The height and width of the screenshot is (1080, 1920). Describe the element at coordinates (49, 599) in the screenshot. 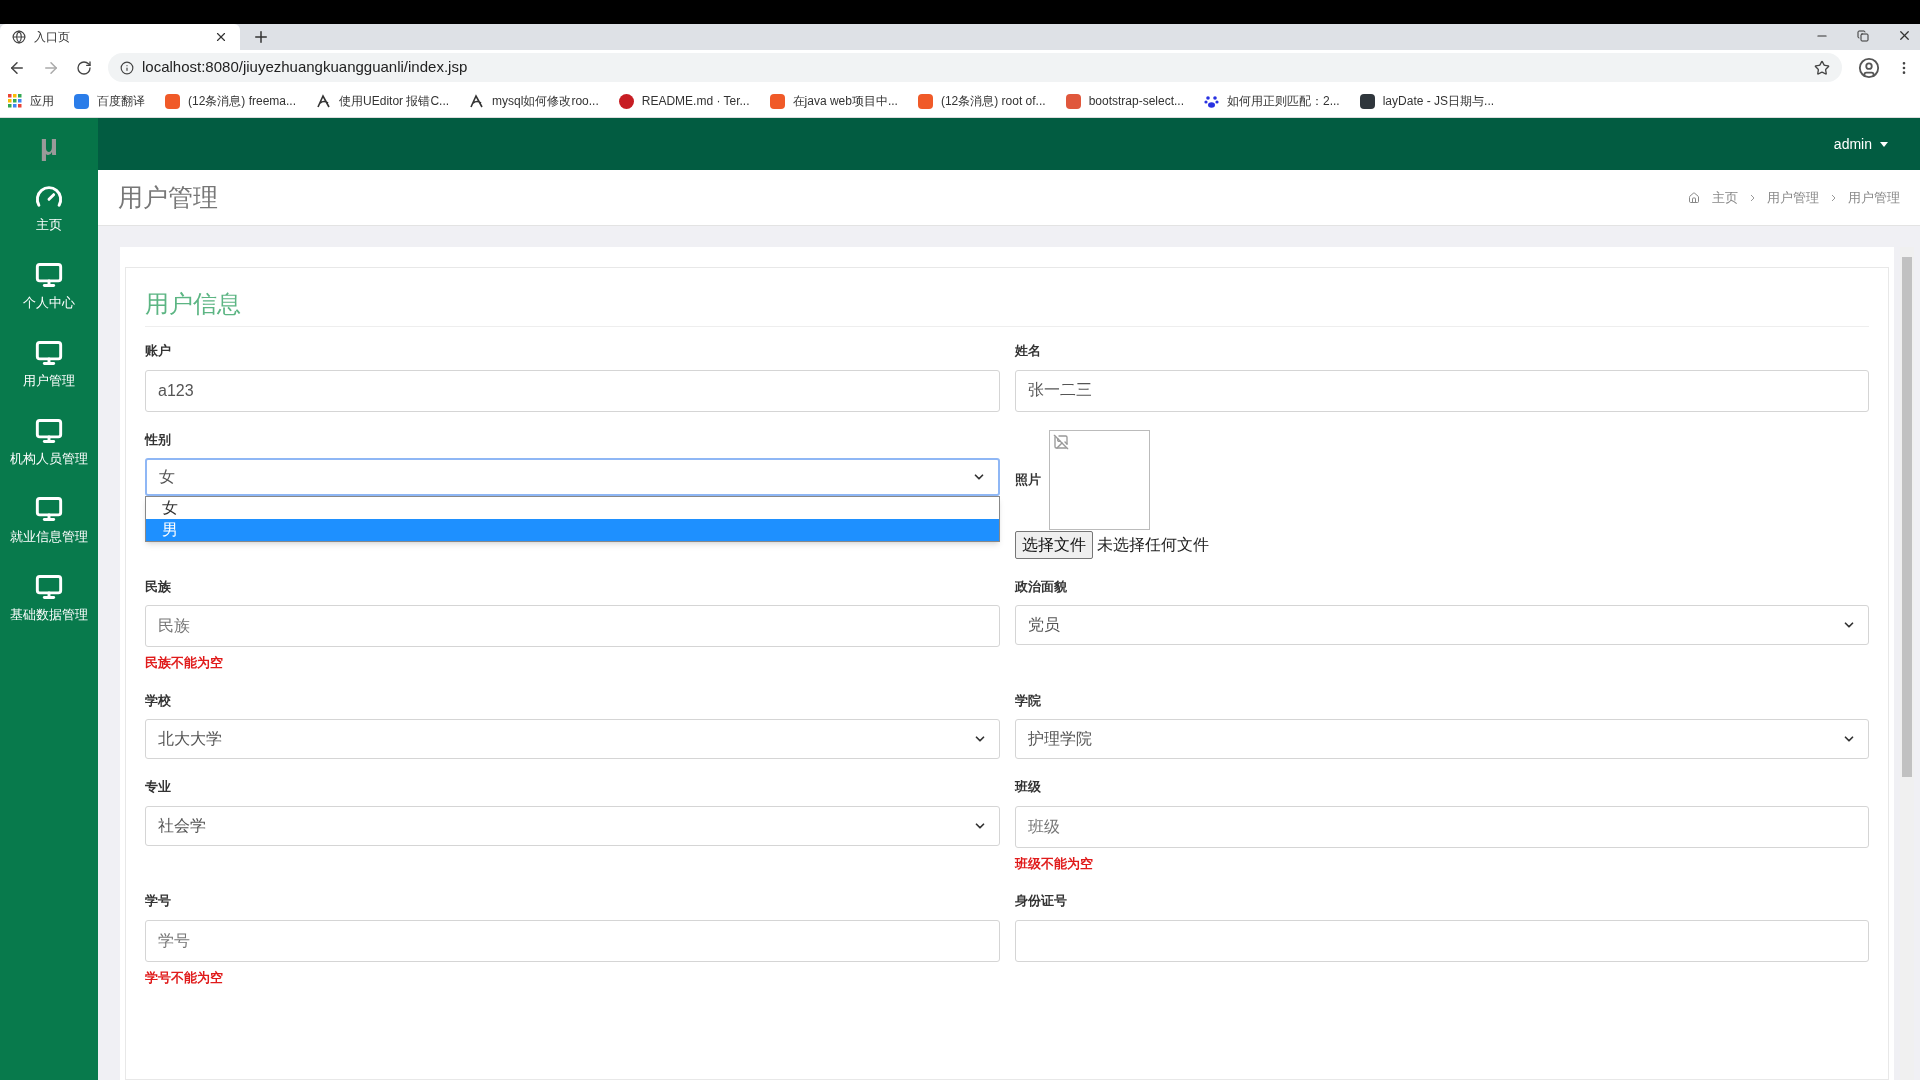

I see `sidebar-item: 基础数据管理` at that location.